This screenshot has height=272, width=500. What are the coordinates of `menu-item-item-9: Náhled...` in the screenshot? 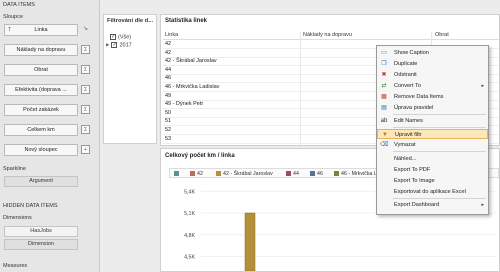 It's located at (432, 159).